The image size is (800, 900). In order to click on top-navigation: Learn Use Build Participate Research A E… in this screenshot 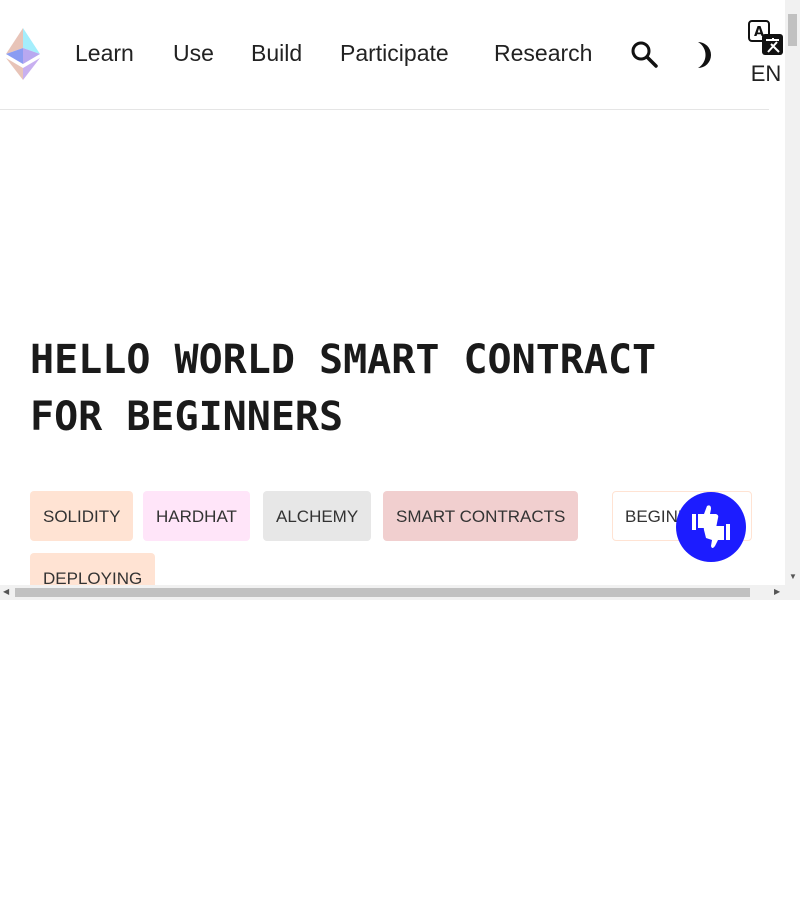, I will do `click(391, 55)`.